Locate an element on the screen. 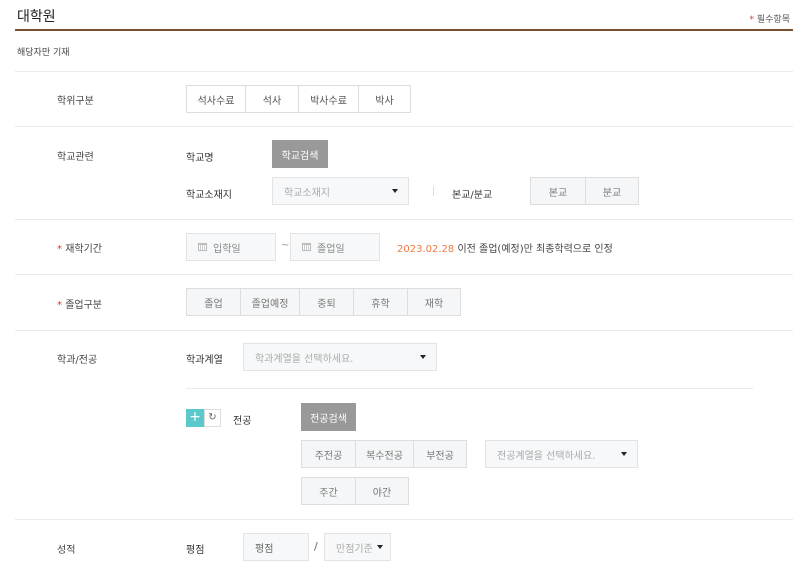 The image size is (800, 569). gpa-input: 평점 is located at coordinates (276, 547).